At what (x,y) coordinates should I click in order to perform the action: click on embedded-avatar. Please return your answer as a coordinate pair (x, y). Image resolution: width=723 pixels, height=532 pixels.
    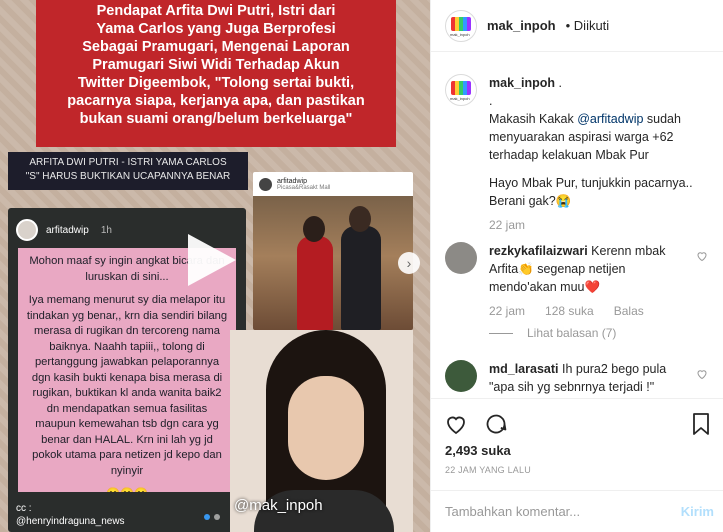
    Looking at the image, I should click on (265, 184).